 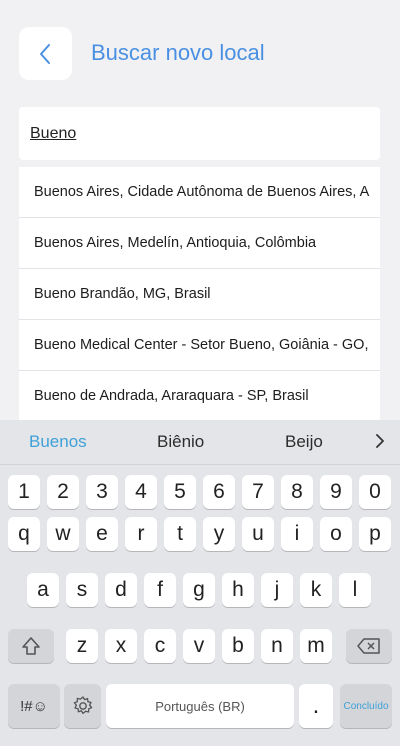 What do you see at coordinates (160, 646) in the screenshot?
I see `key-c: c` at bounding box center [160, 646].